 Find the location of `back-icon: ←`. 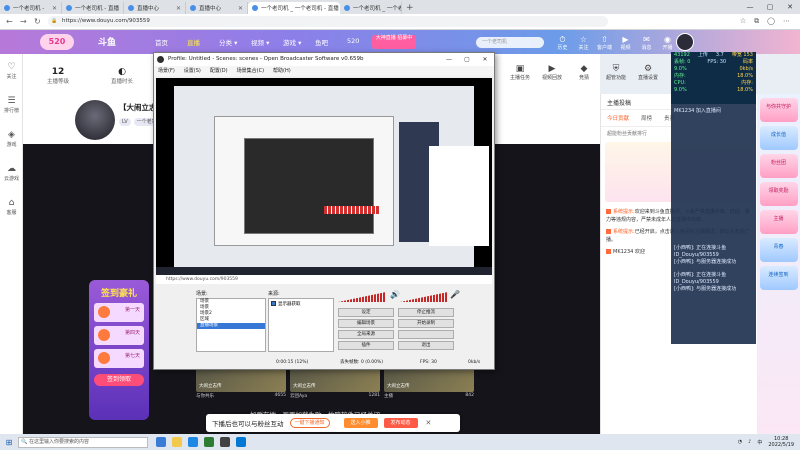

back-icon: ← is located at coordinates (10, 21).